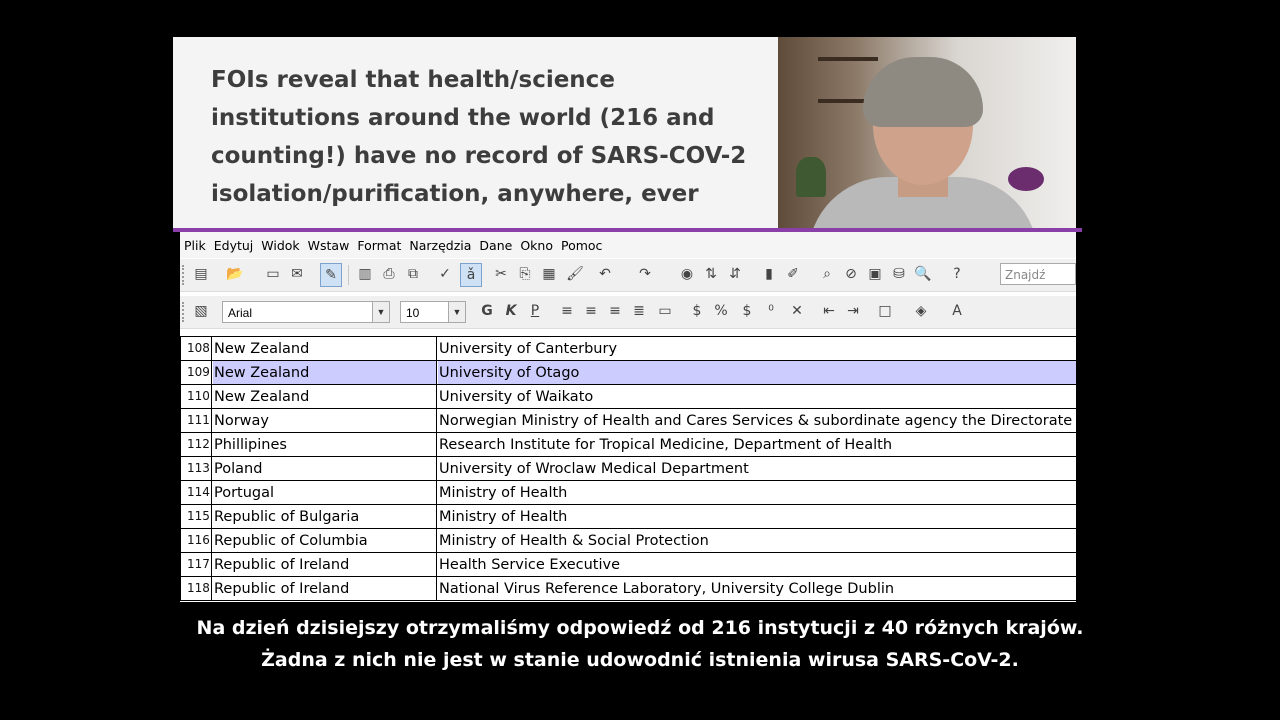 The height and width of the screenshot is (720, 1280). What do you see at coordinates (487, 311) in the screenshot?
I see `bold-button: G` at bounding box center [487, 311].